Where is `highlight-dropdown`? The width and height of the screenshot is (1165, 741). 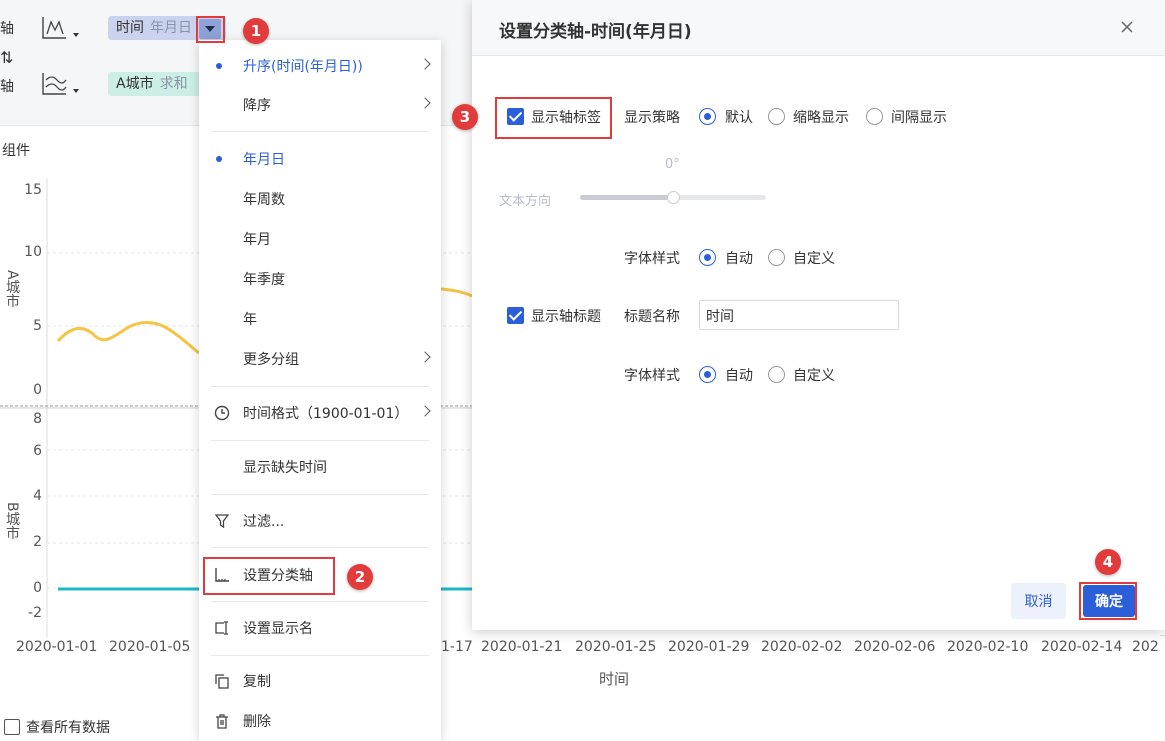 highlight-dropdown is located at coordinates (210, 29).